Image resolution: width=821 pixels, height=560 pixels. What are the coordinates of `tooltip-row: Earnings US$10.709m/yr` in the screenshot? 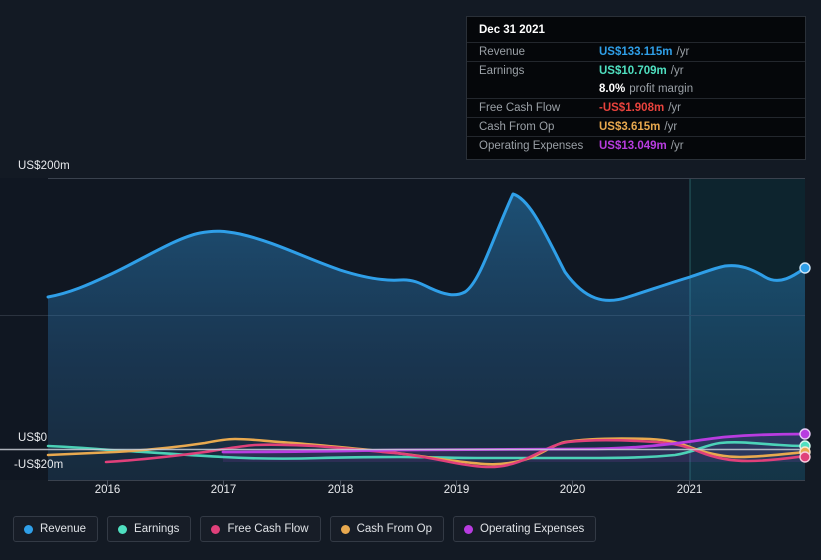 It's located at (636, 70).